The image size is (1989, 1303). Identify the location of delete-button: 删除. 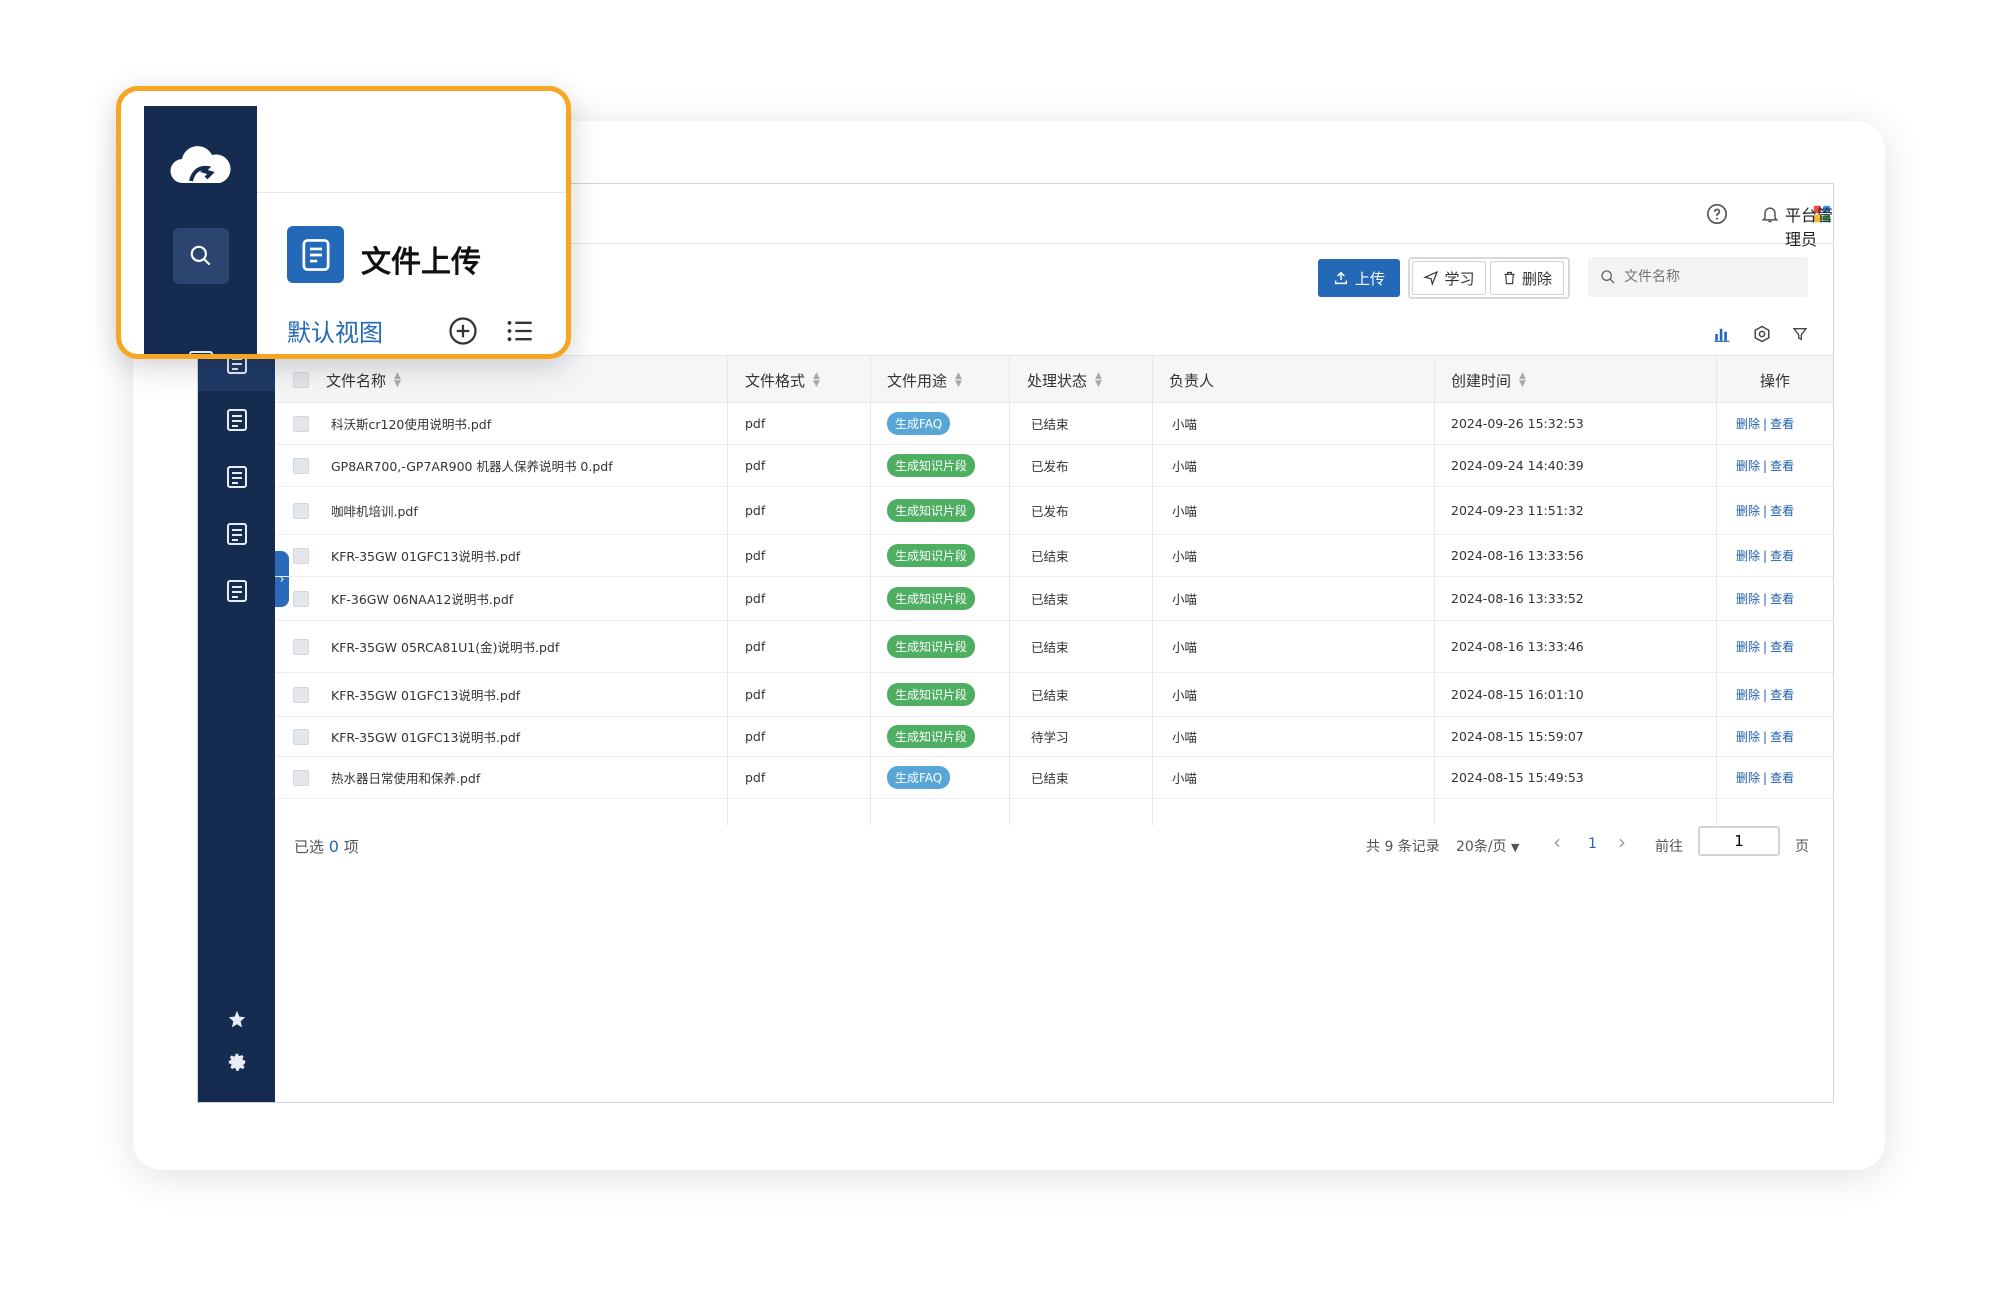
(1527, 278).